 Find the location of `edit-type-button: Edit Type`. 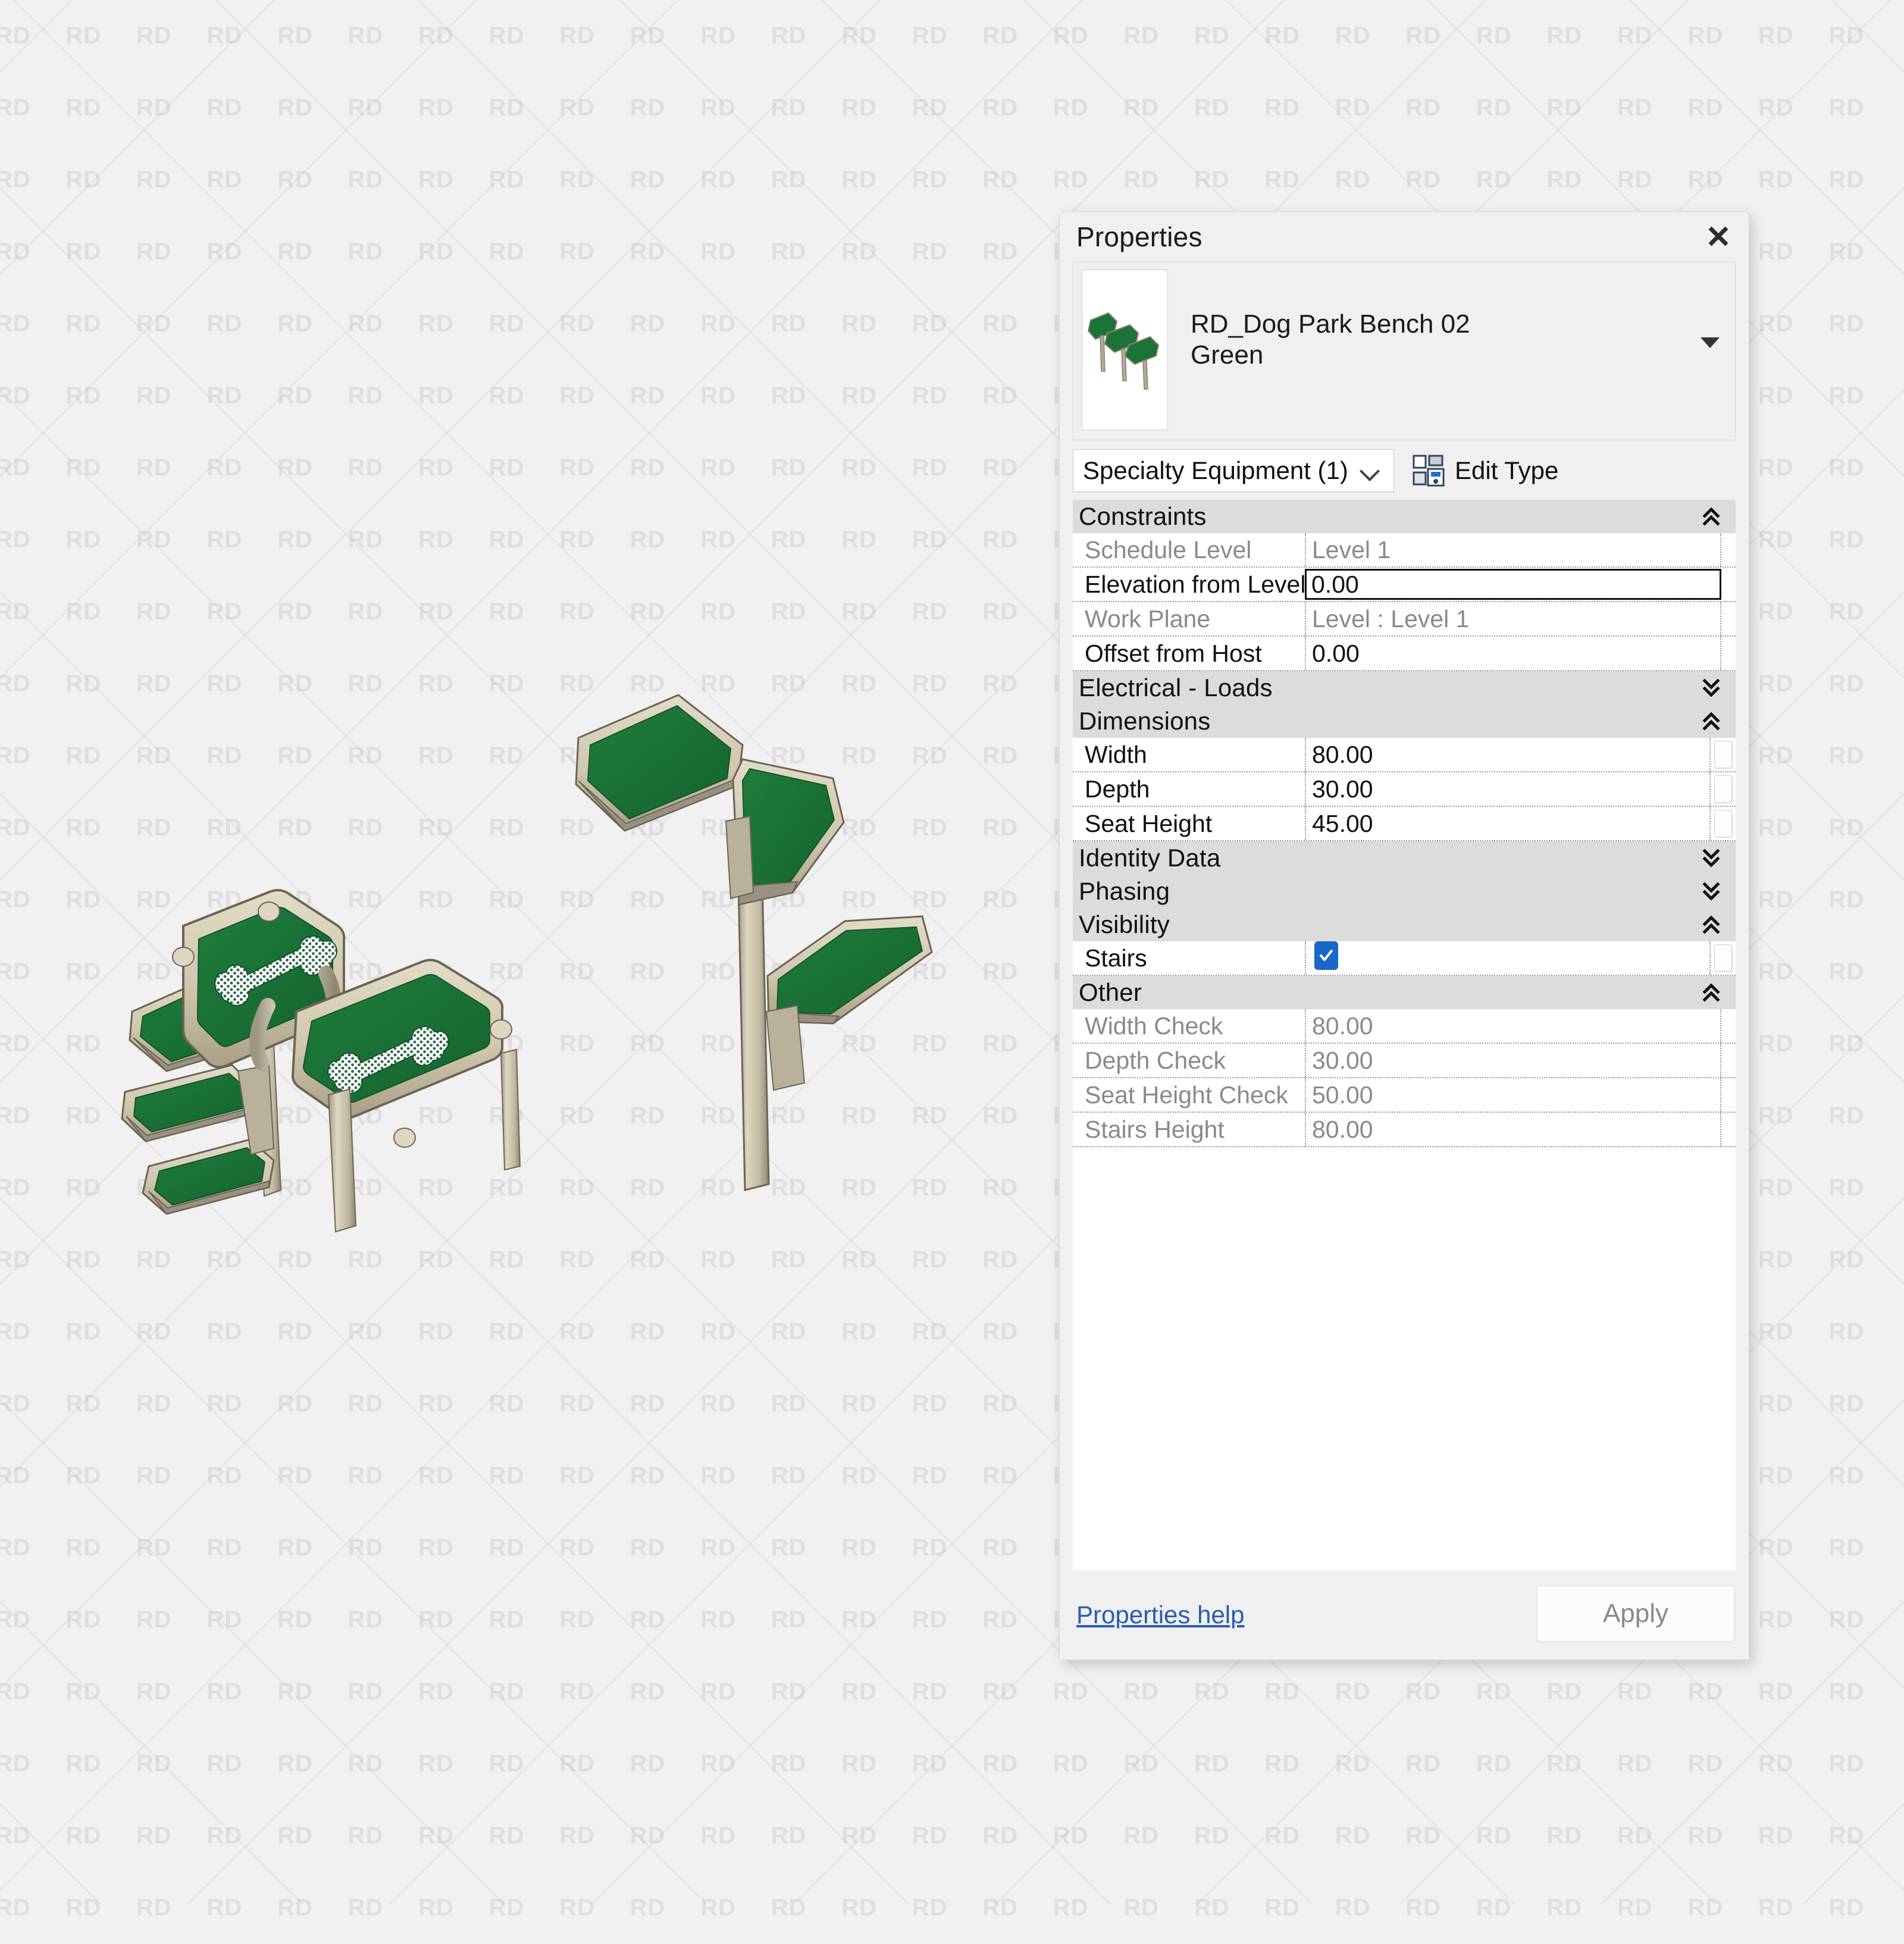

edit-type-button: Edit Type is located at coordinates (1485, 470).